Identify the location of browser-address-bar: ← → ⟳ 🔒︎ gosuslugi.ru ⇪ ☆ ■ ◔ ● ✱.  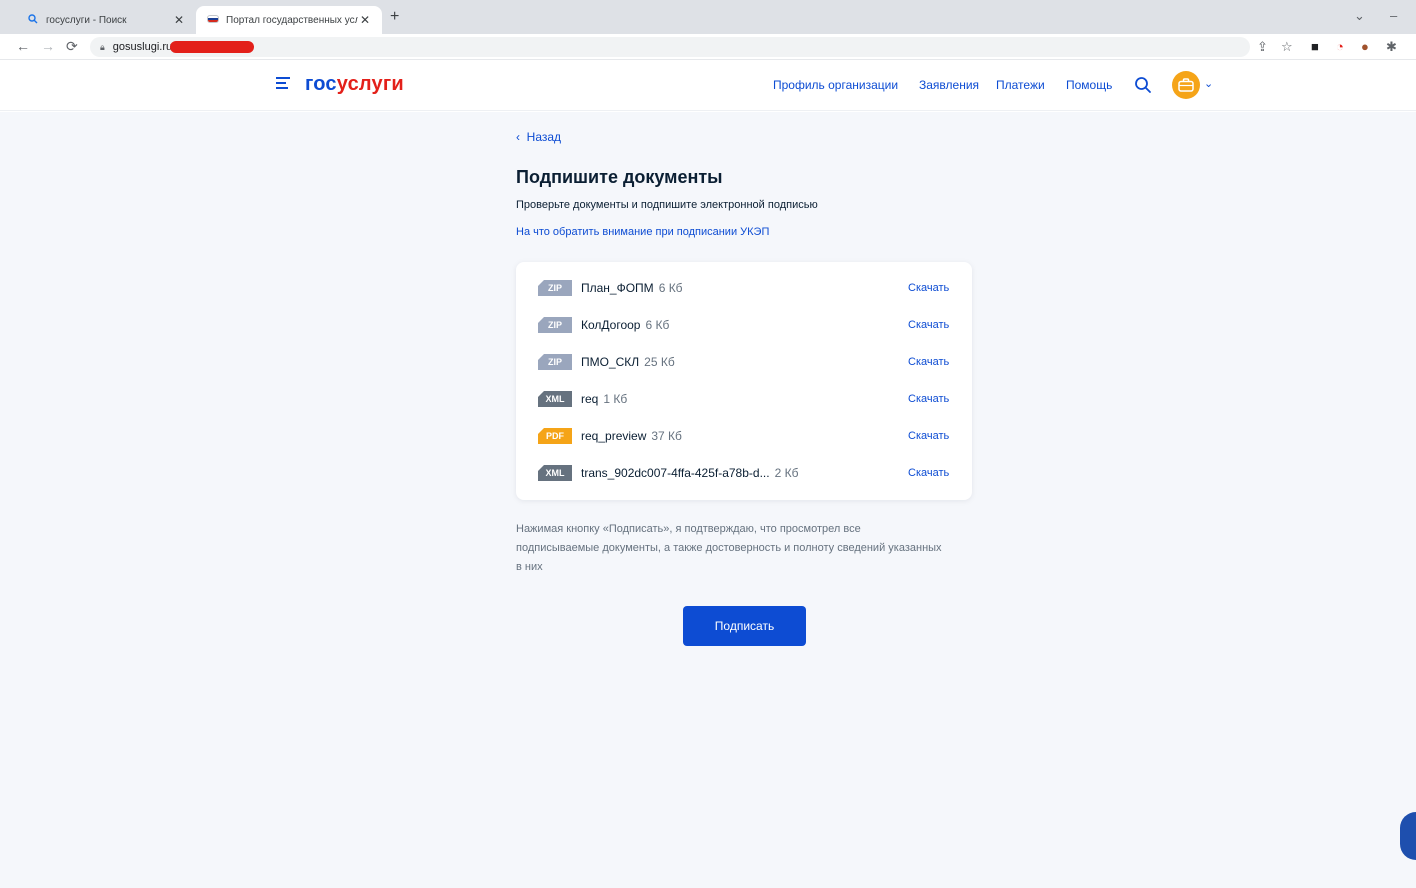
(708, 47).